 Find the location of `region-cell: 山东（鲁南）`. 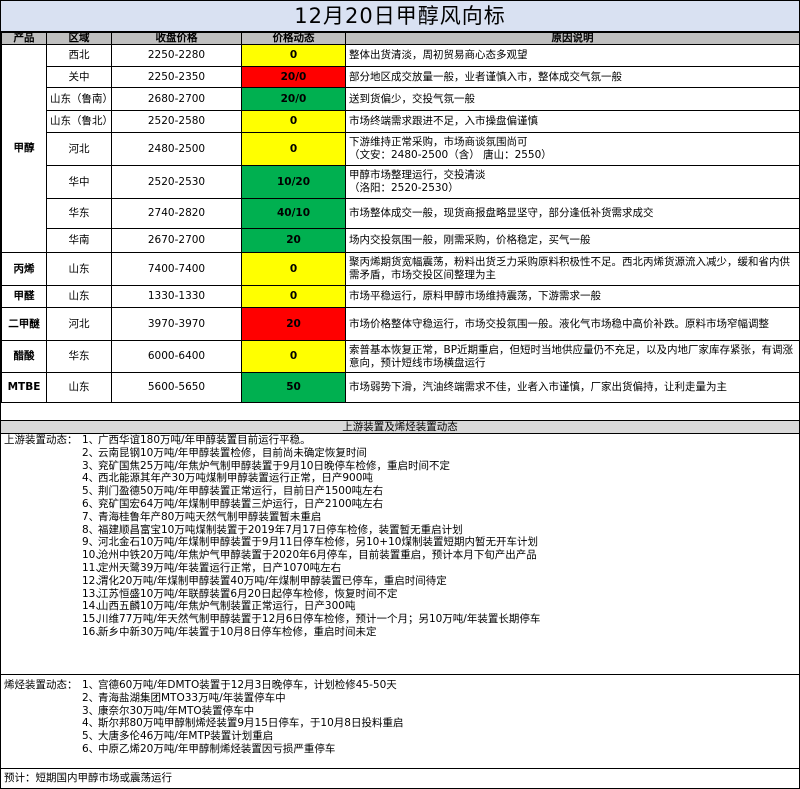

region-cell: 山东（鲁南） is located at coordinates (79, 99).